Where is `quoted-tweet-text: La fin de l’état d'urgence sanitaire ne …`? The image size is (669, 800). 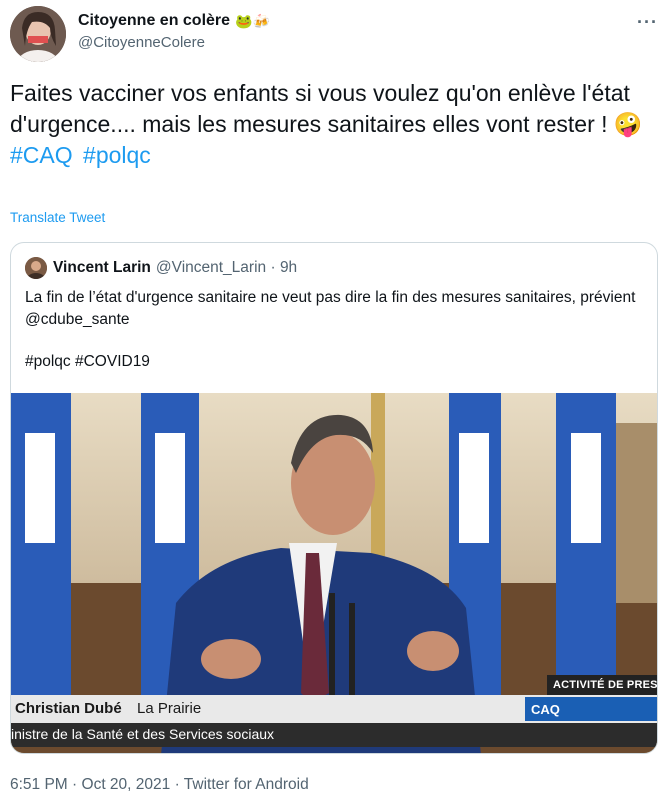 quoted-tweet-text: La fin de l’état d'urgence sanitaire ne … is located at coordinates (330, 308).